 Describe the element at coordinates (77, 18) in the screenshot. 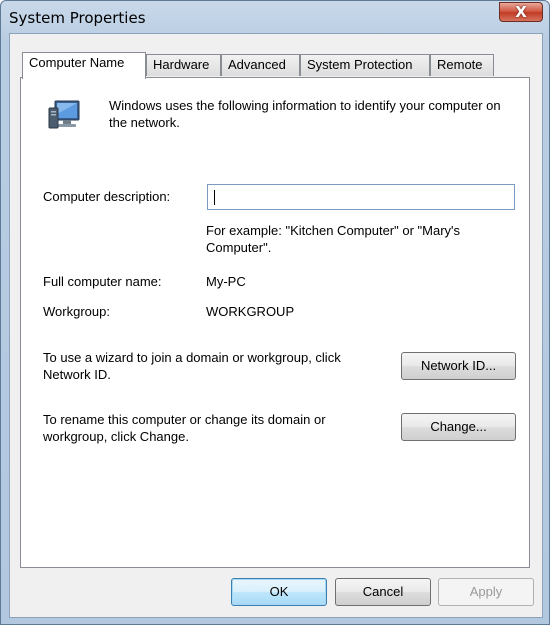

I see `window-title: System Properties` at that location.